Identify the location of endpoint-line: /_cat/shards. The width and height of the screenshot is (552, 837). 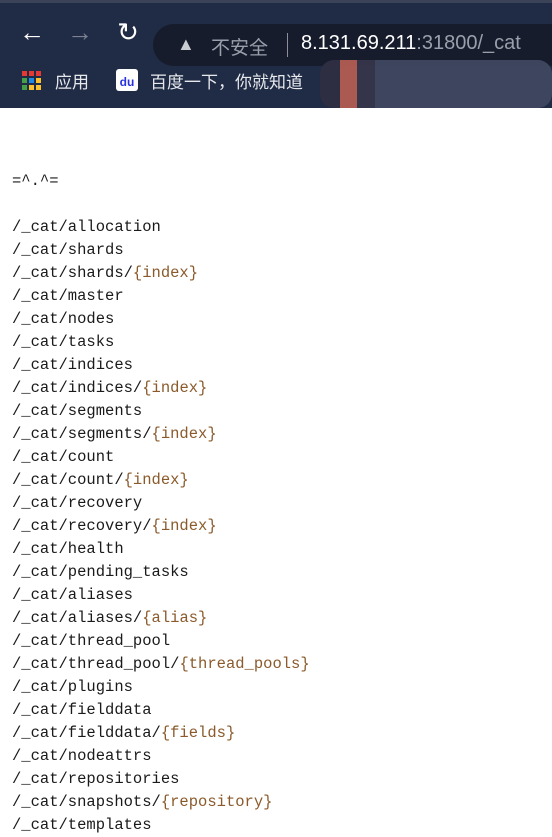
(282, 250).